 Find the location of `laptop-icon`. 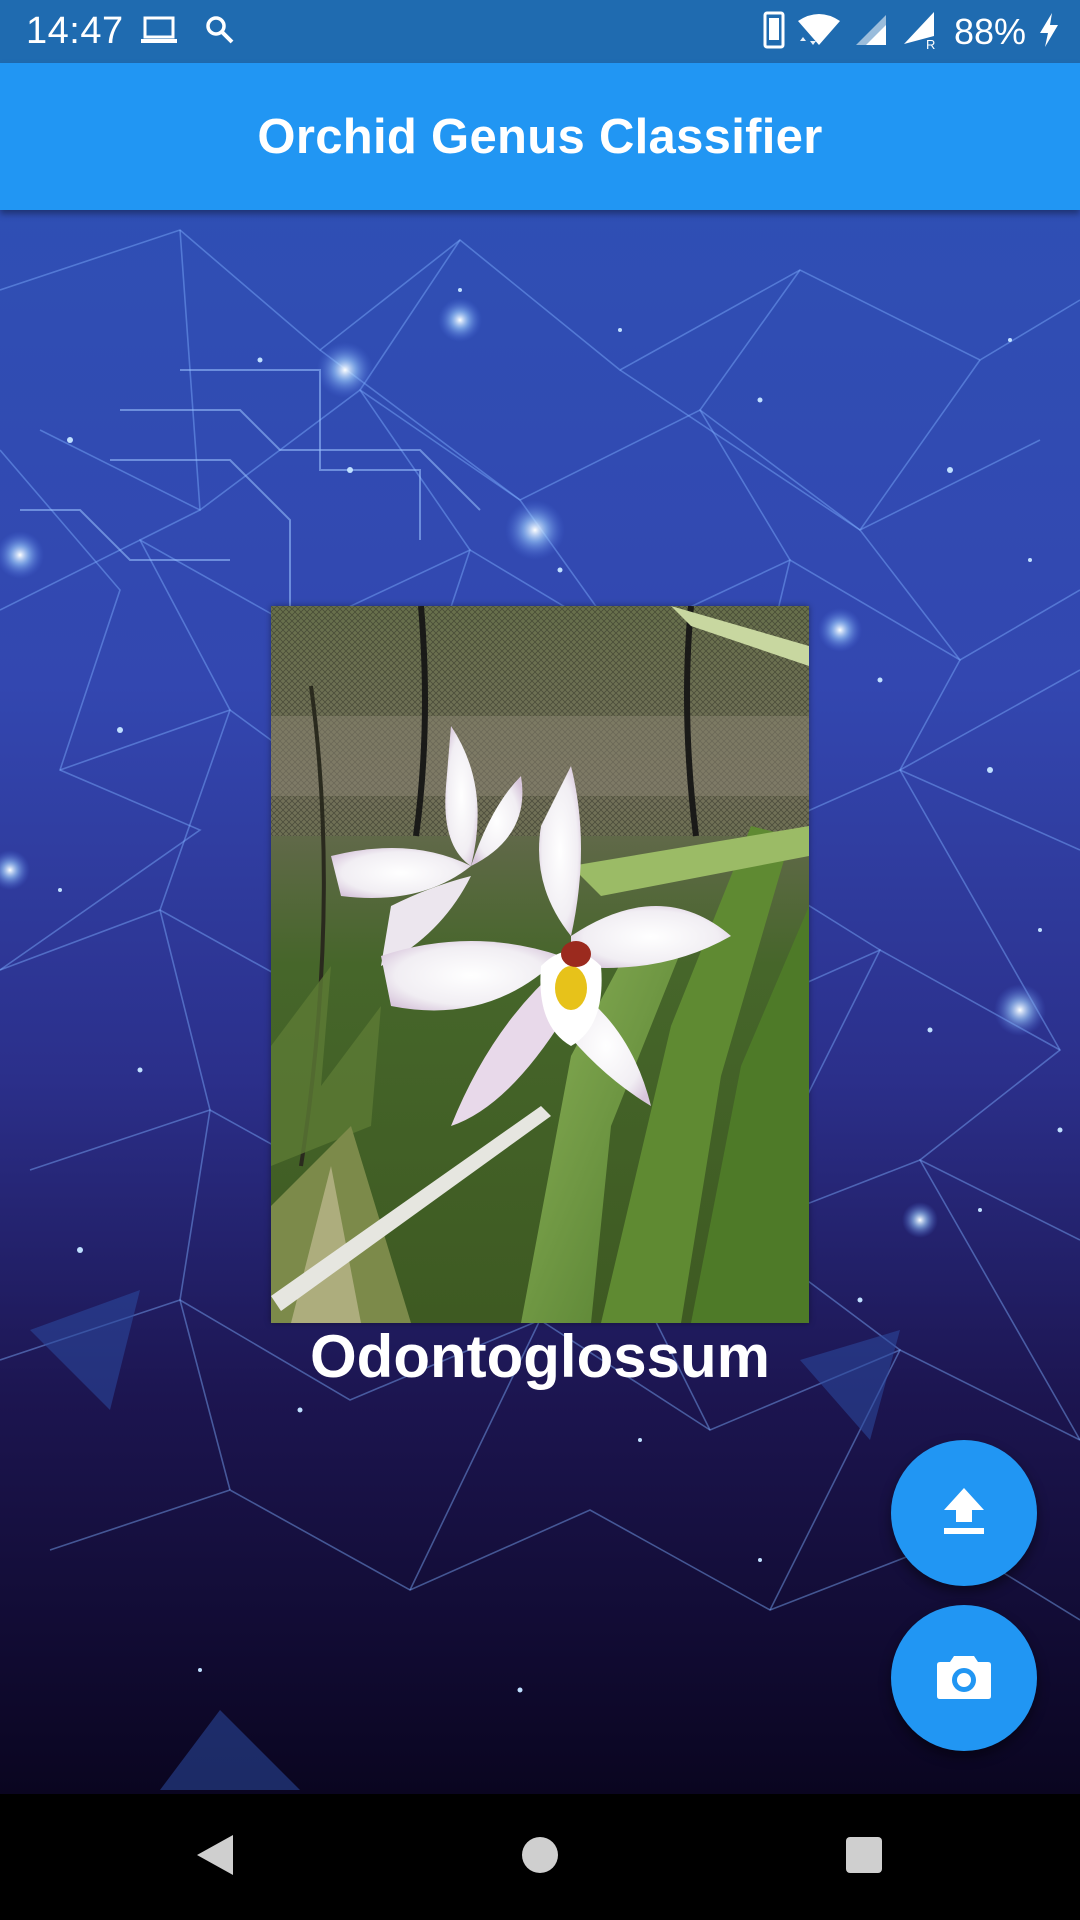

laptop-icon is located at coordinates (159, 33).